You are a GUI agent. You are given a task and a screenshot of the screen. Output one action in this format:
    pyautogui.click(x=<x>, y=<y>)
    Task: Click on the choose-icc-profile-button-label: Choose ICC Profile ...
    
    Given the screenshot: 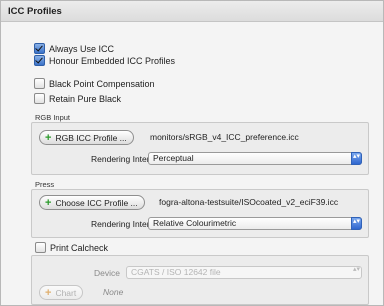 What is the action you would take?
    pyautogui.click(x=96, y=202)
    